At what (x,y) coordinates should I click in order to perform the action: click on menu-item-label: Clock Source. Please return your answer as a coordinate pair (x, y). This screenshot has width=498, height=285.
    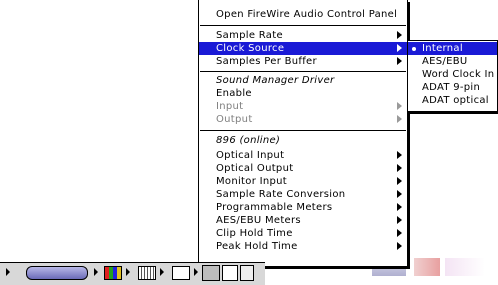
    Looking at the image, I should click on (250, 48).